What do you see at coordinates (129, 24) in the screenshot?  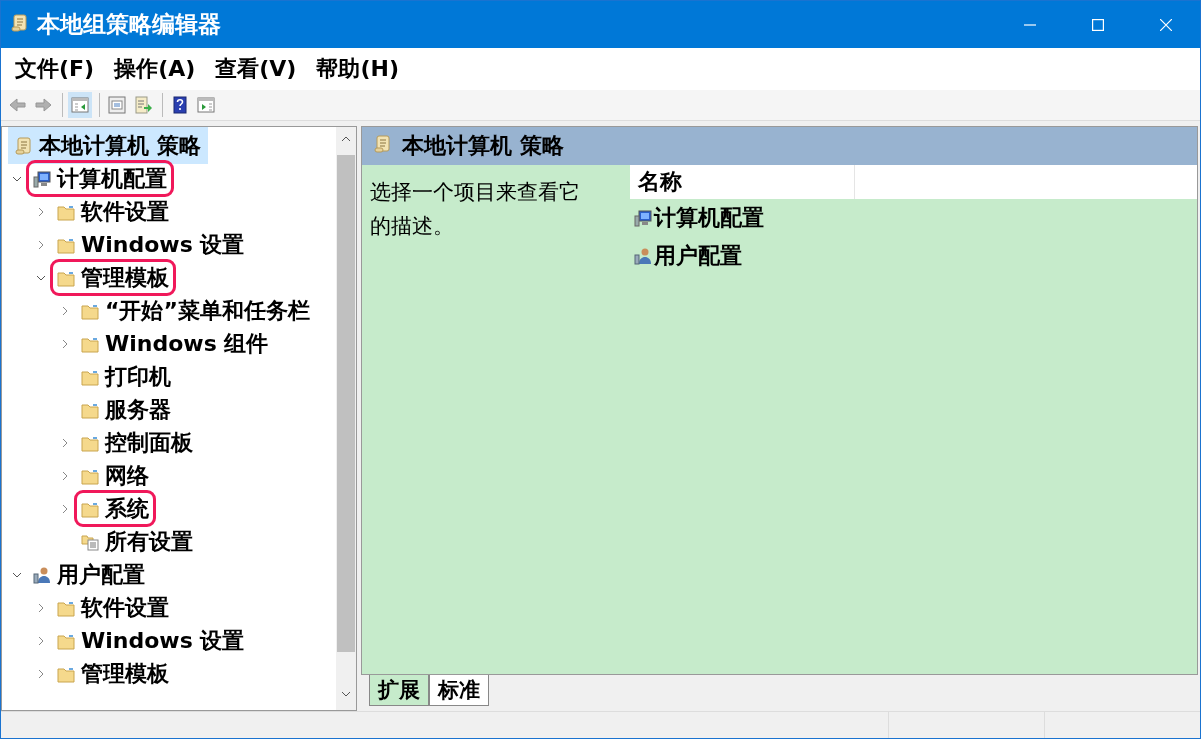 I see `window-title: 本地组策略编辑器` at bounding box center [129, 24].